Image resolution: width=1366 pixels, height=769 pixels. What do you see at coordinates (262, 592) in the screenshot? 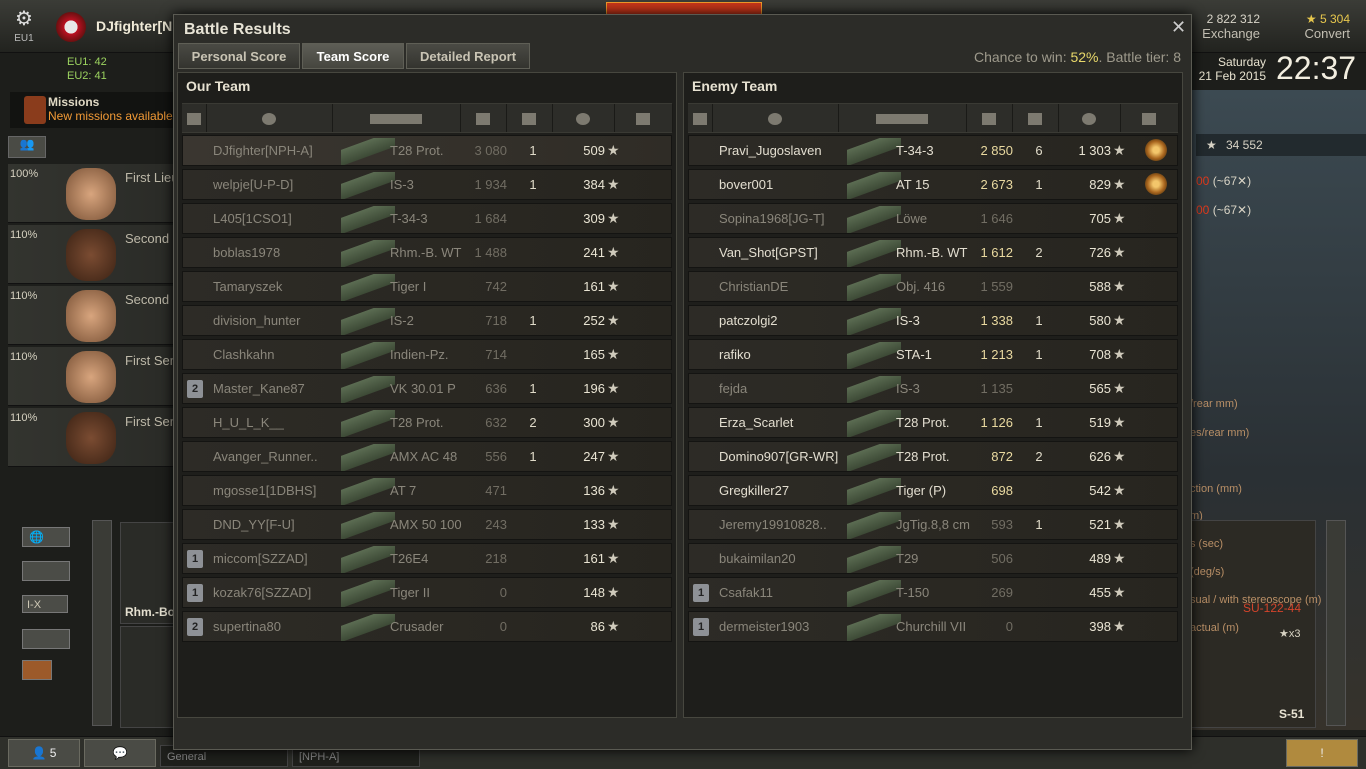
I see `player-name: kozak76[SZZAD]` at bounding box center [262, 592].